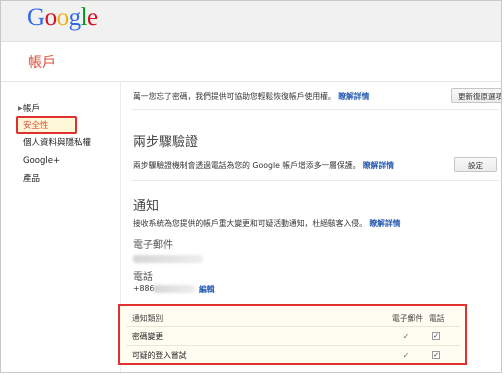  I want to click on phone-value-redacted, so click(174, 289).